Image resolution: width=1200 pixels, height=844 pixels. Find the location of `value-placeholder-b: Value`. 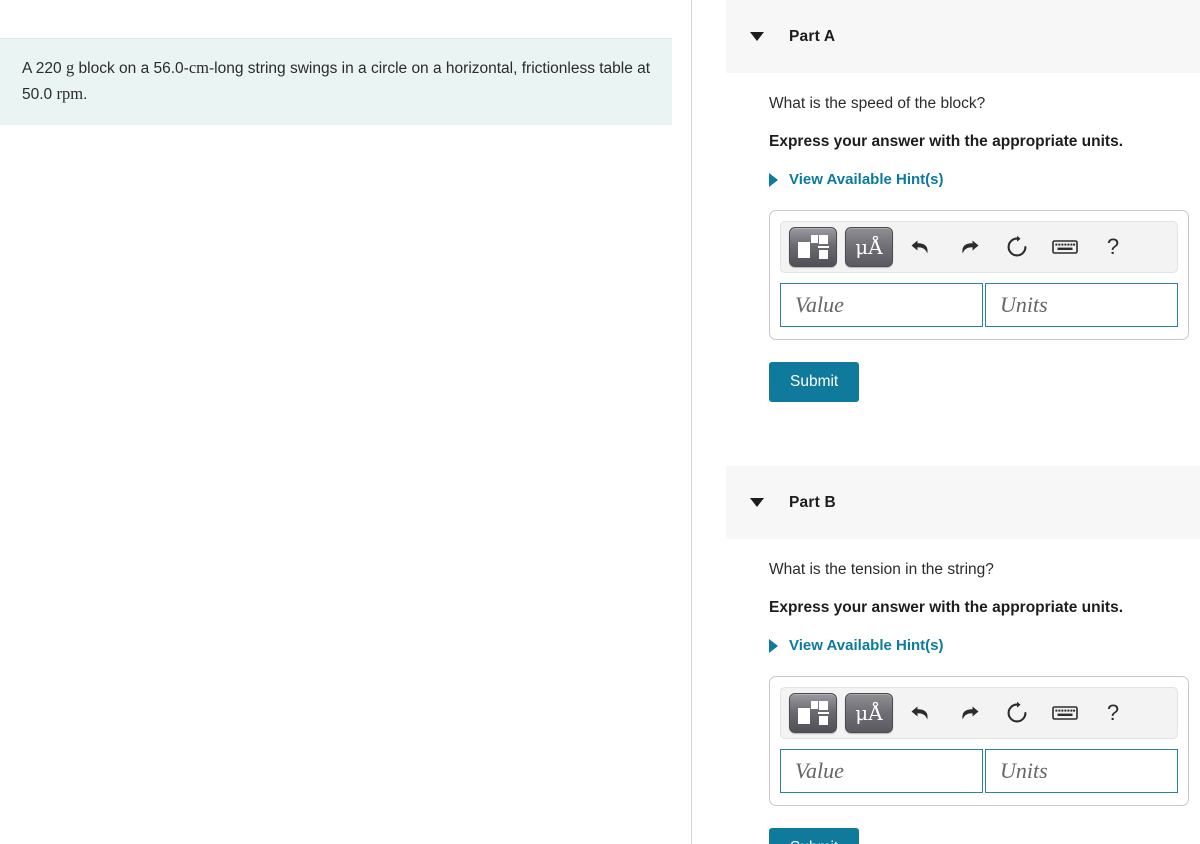

value-placeholder-b: Value is located at coordinates (819, 770).